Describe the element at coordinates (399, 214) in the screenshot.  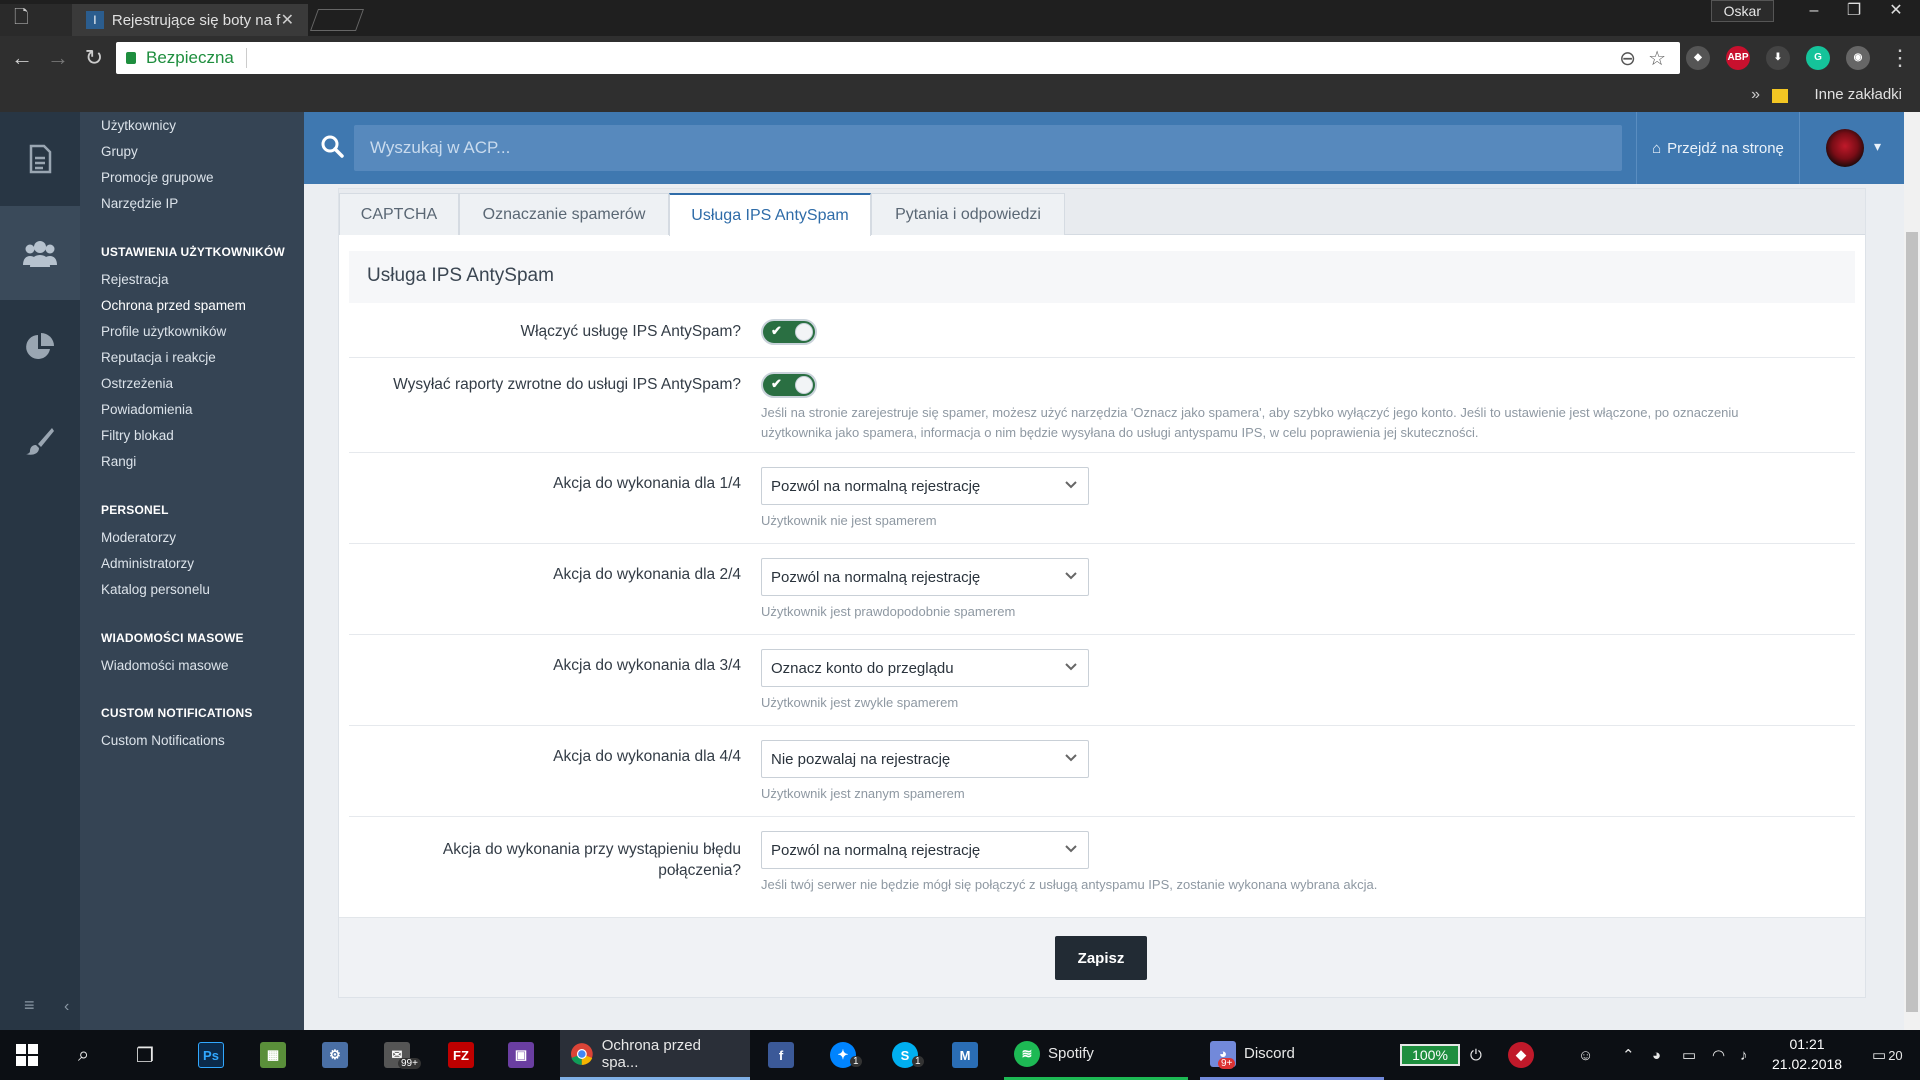
I see `tab-captcha: CAPTCHA` at that location.